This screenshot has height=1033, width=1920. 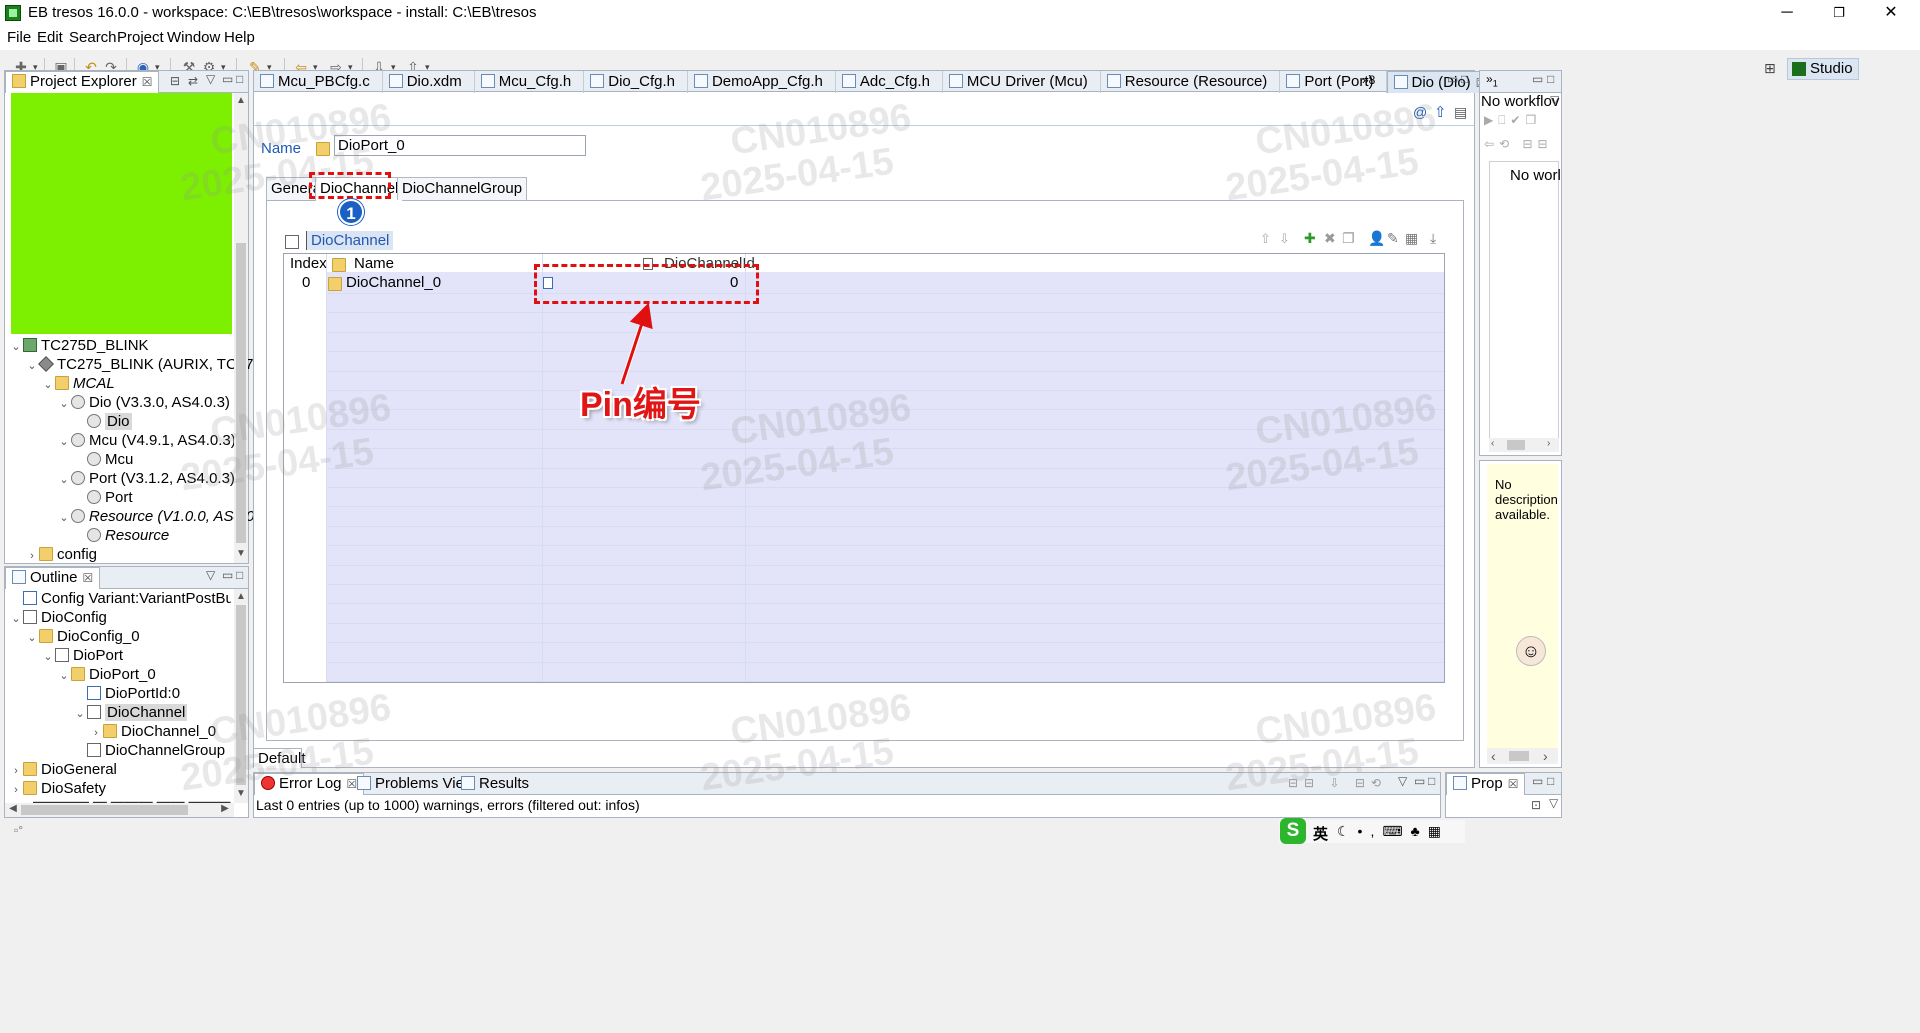 I want to click on scroll-right-icon: ▶, so click(x=225, y=808).